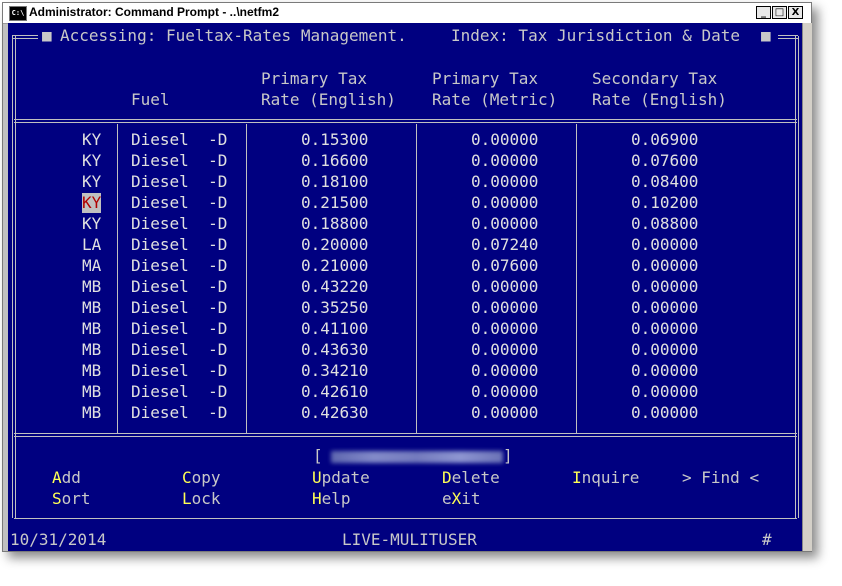 The width and height of the screenshot is (842, 586). Describe the element at coordinates (66, 478) in the screenshot. I see `menu-add: Add` at that location.